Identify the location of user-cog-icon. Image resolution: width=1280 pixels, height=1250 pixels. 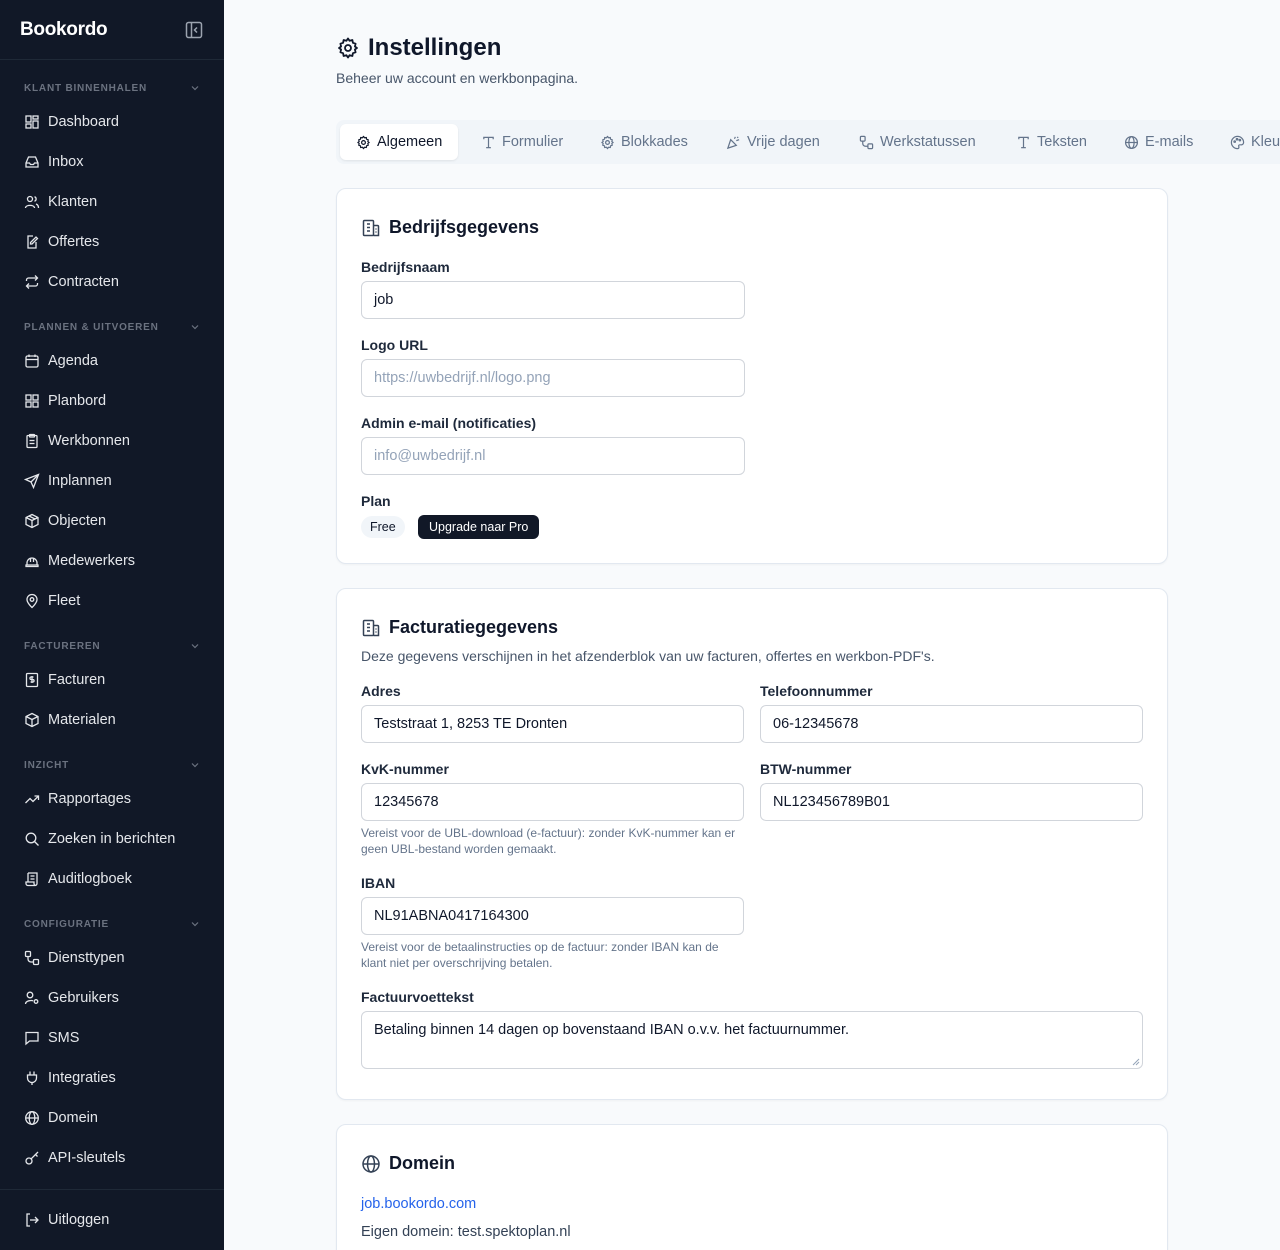
(31, 998).